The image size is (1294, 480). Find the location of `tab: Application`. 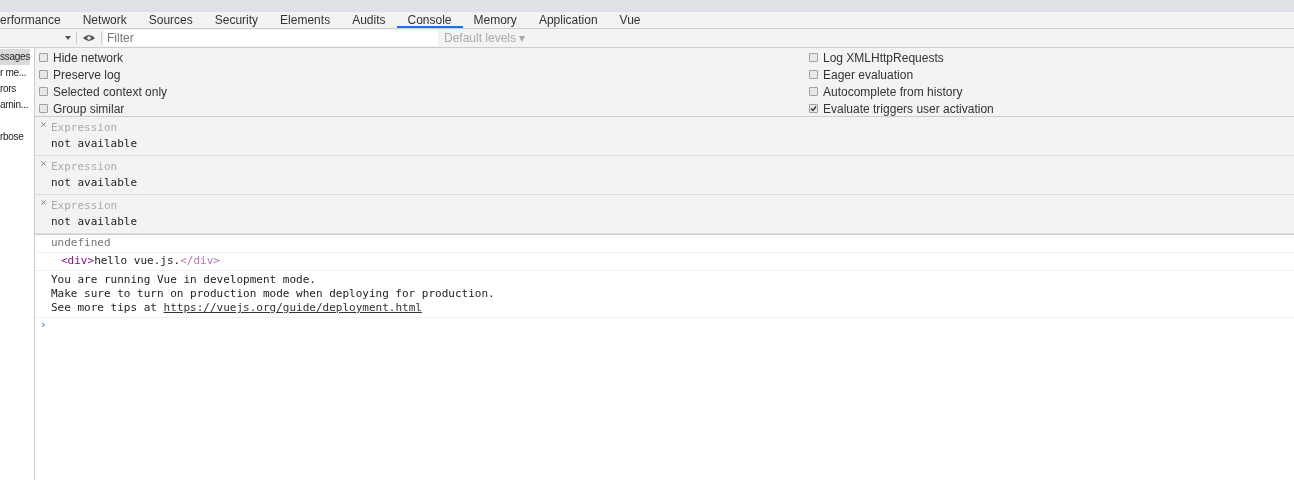

tab: Application is located at coordinates (568, 20).